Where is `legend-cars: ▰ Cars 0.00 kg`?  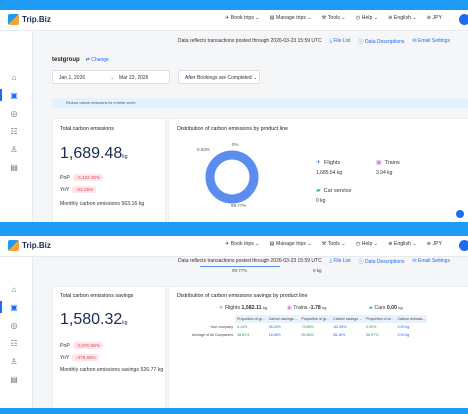 legend-cars: ▰ Cars 0.00 kg is located at coordinates (386, 308).